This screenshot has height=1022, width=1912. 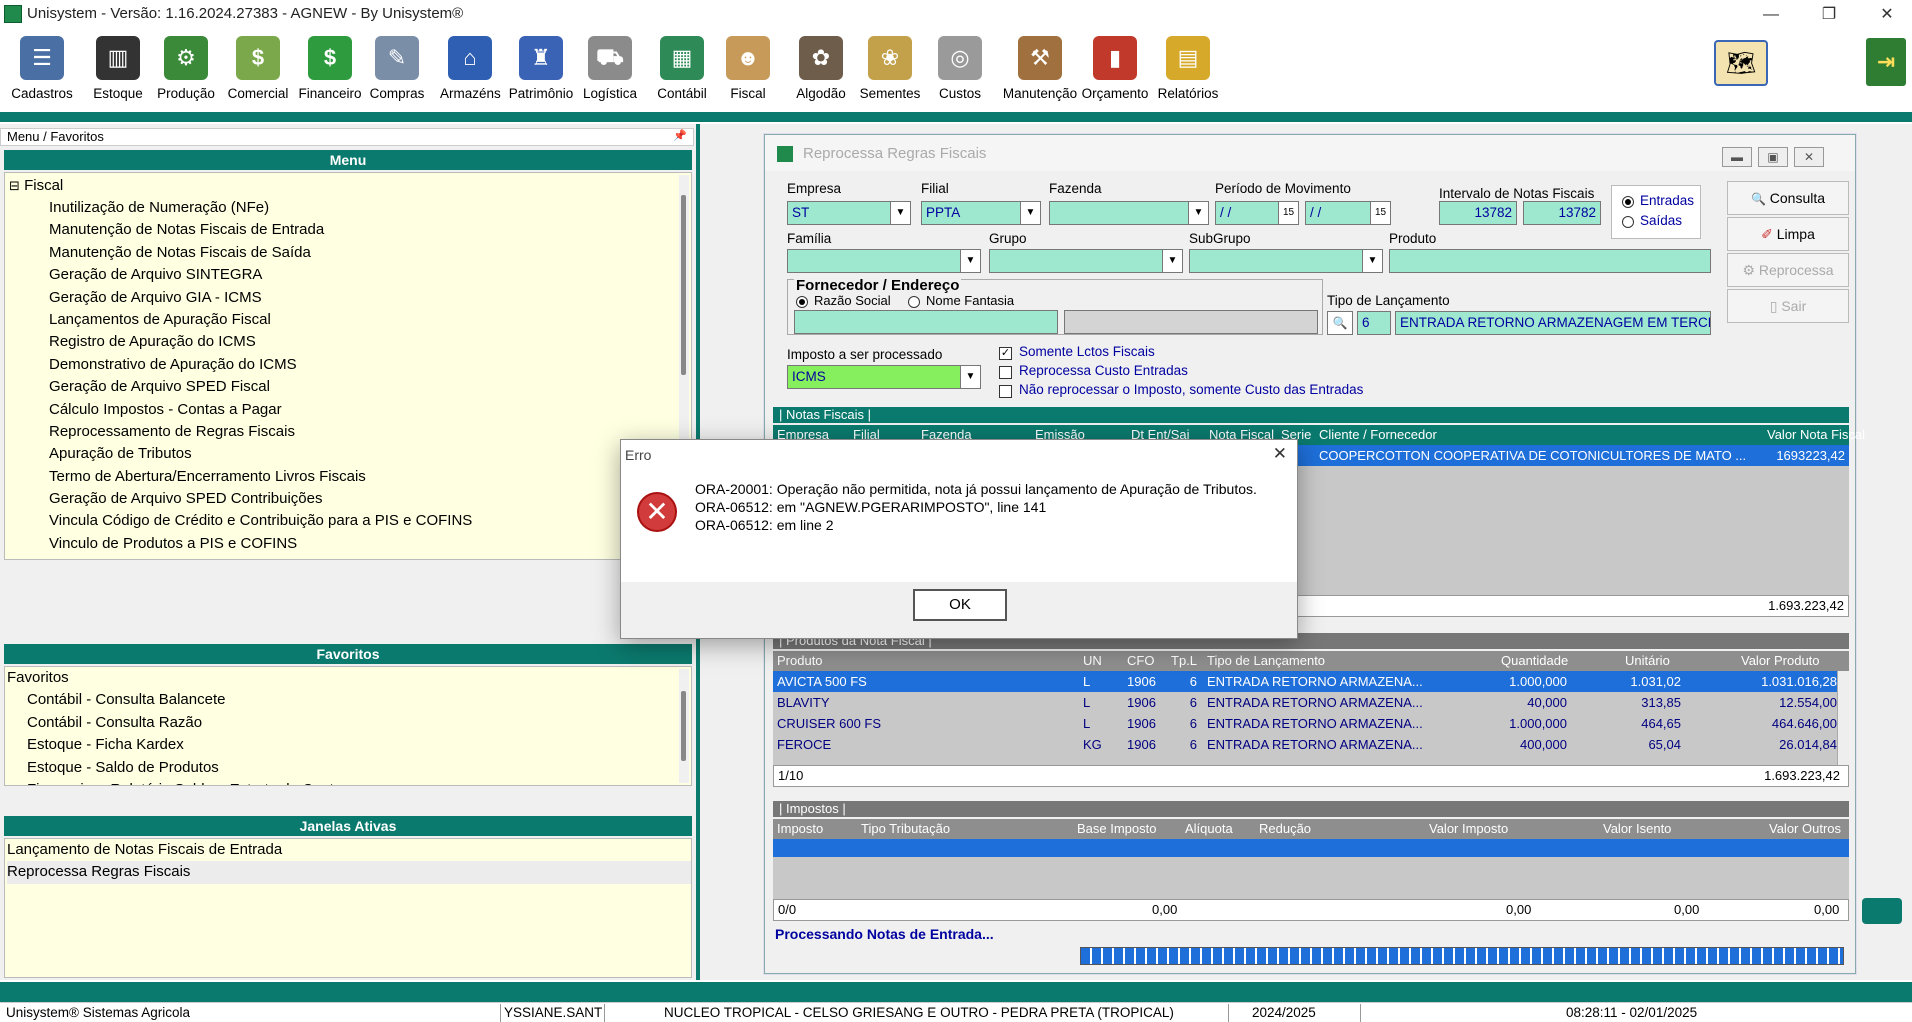 I want to click on col-valor-nf: Valor Nota Fiscal, so click(x=1816, y=435).